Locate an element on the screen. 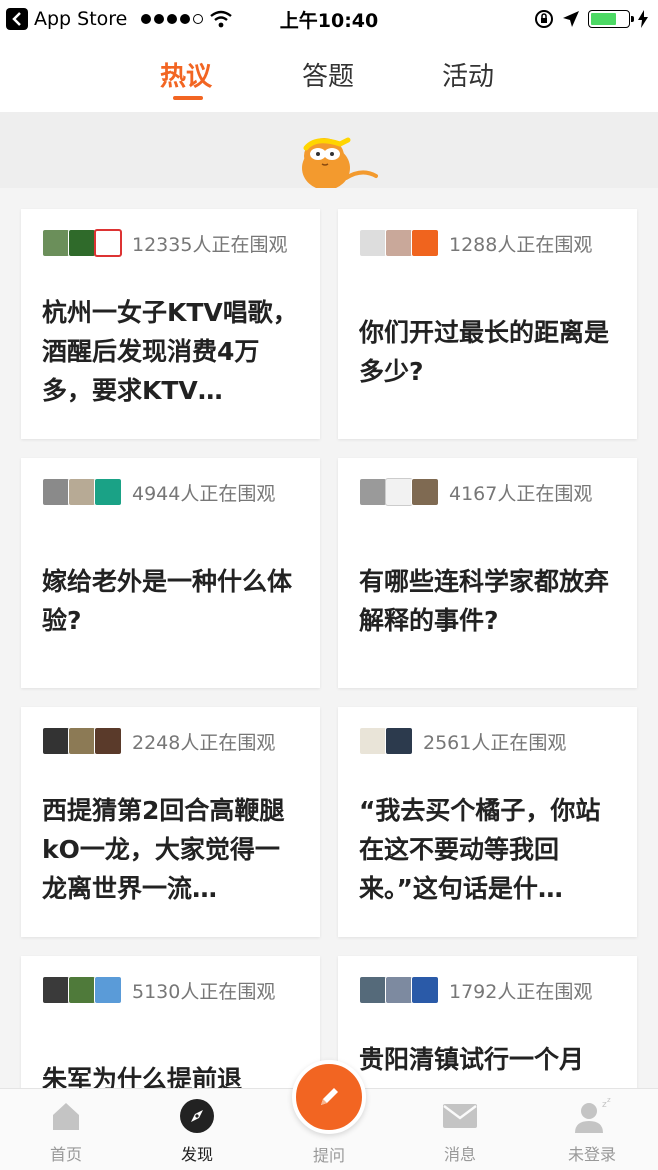 The width and height of the screenshot is (658, 1170). mascot-monkey-icon is located at coordinates (340, 162).